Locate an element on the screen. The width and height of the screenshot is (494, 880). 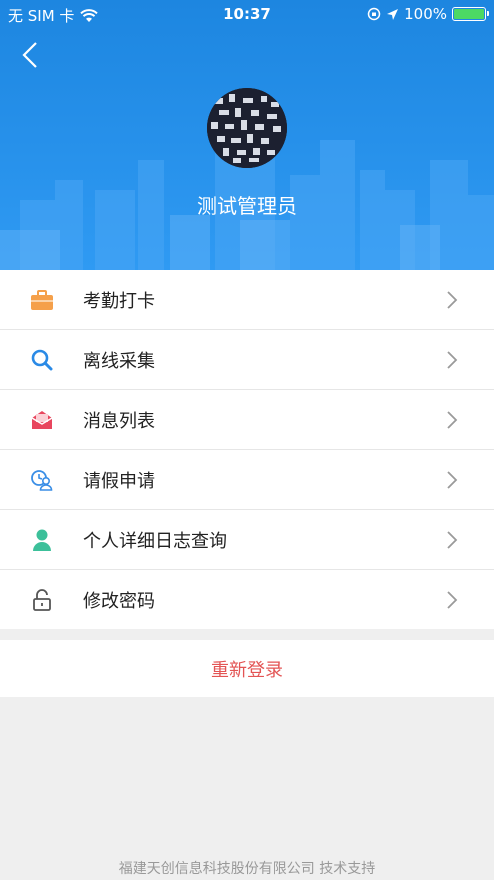
avatar-pattern is located at coordinates (247, 128).